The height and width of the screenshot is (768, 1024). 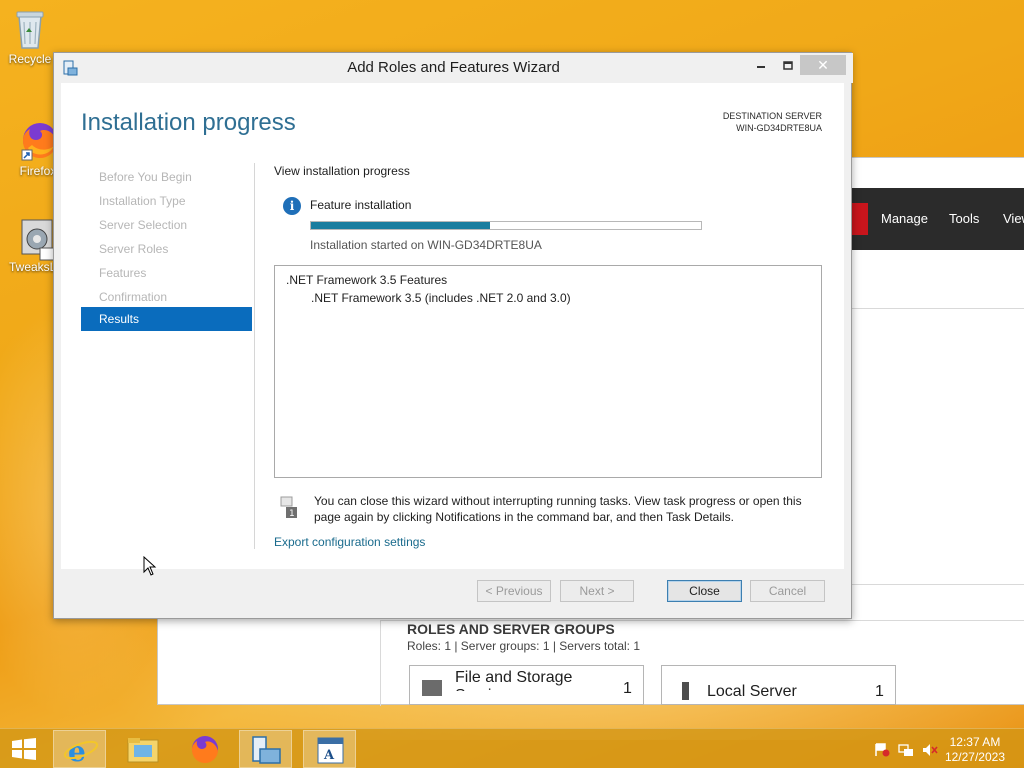 What do you see at coordinates (292, 514) in the screenshot?
I see `svg-text: 1` at bounding box center [292, 514].